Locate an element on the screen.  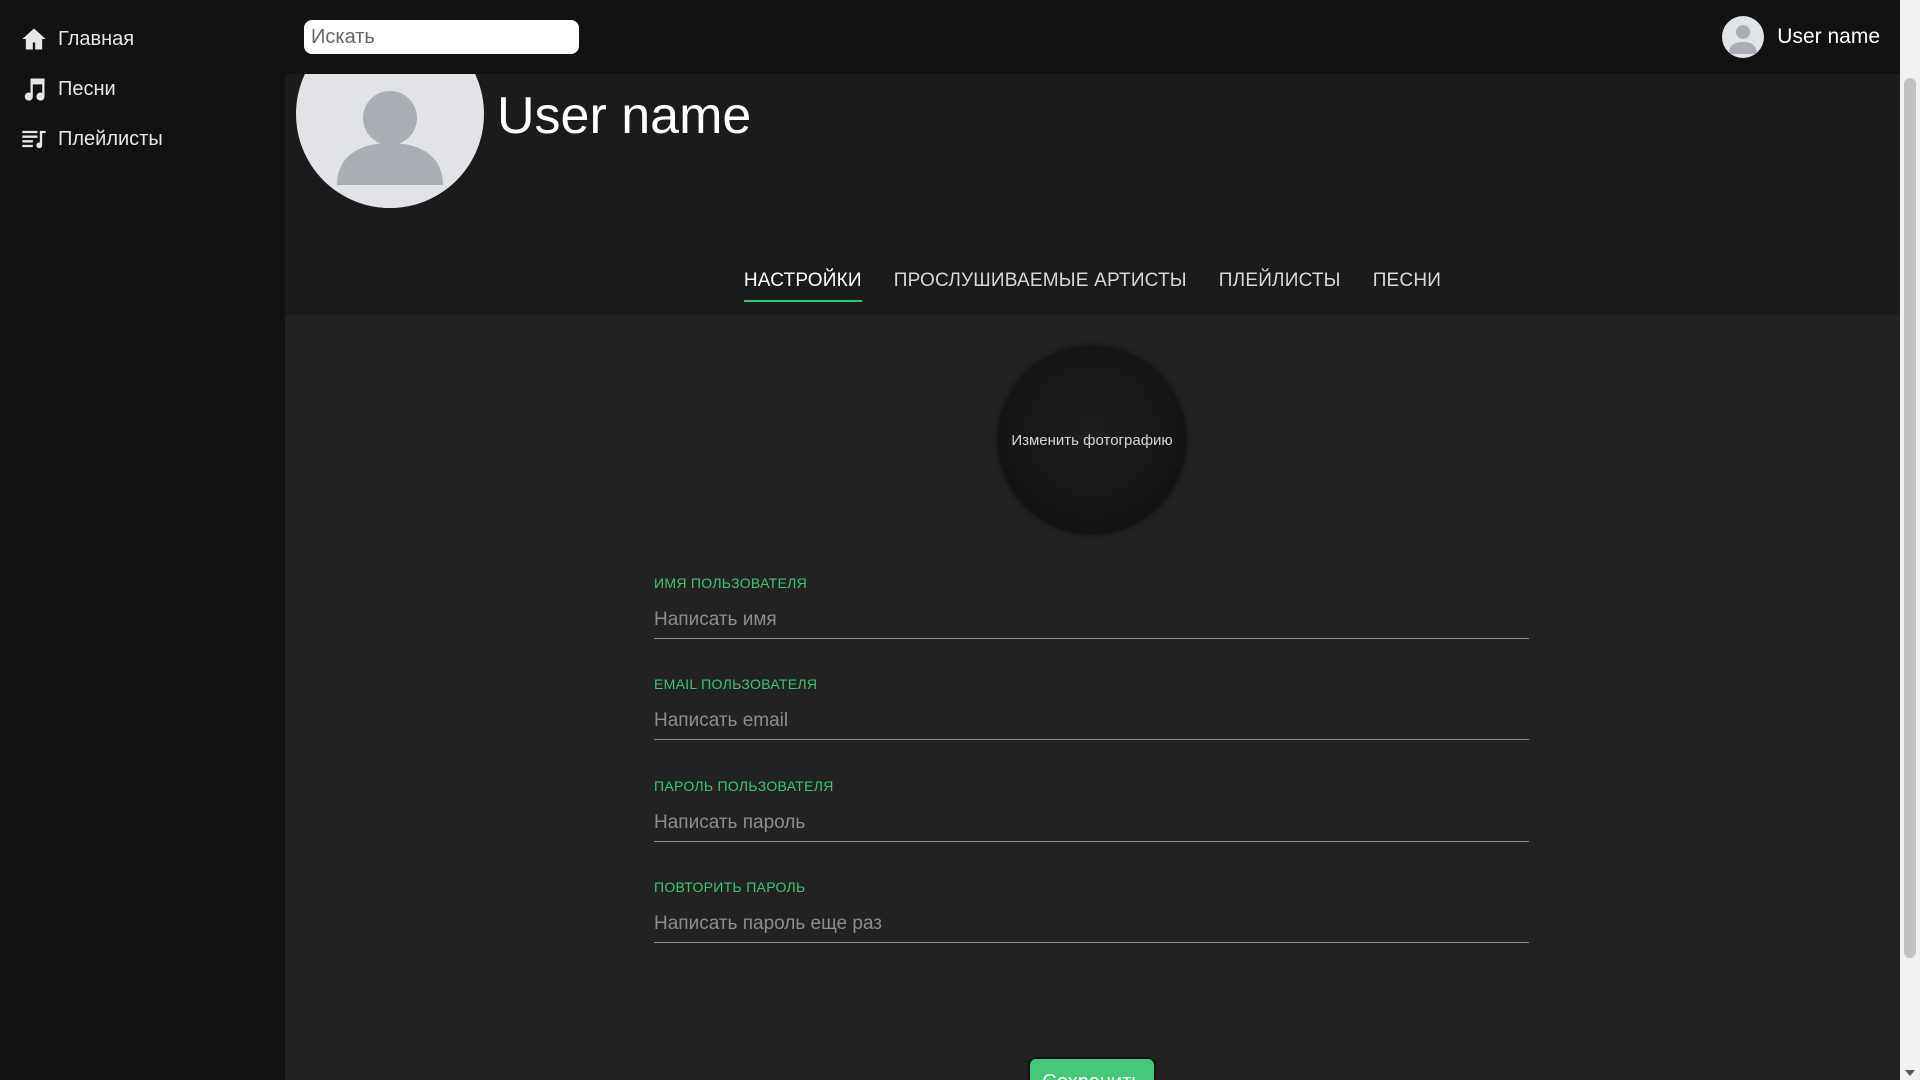
home-icon is located at coordinates (34, 39).